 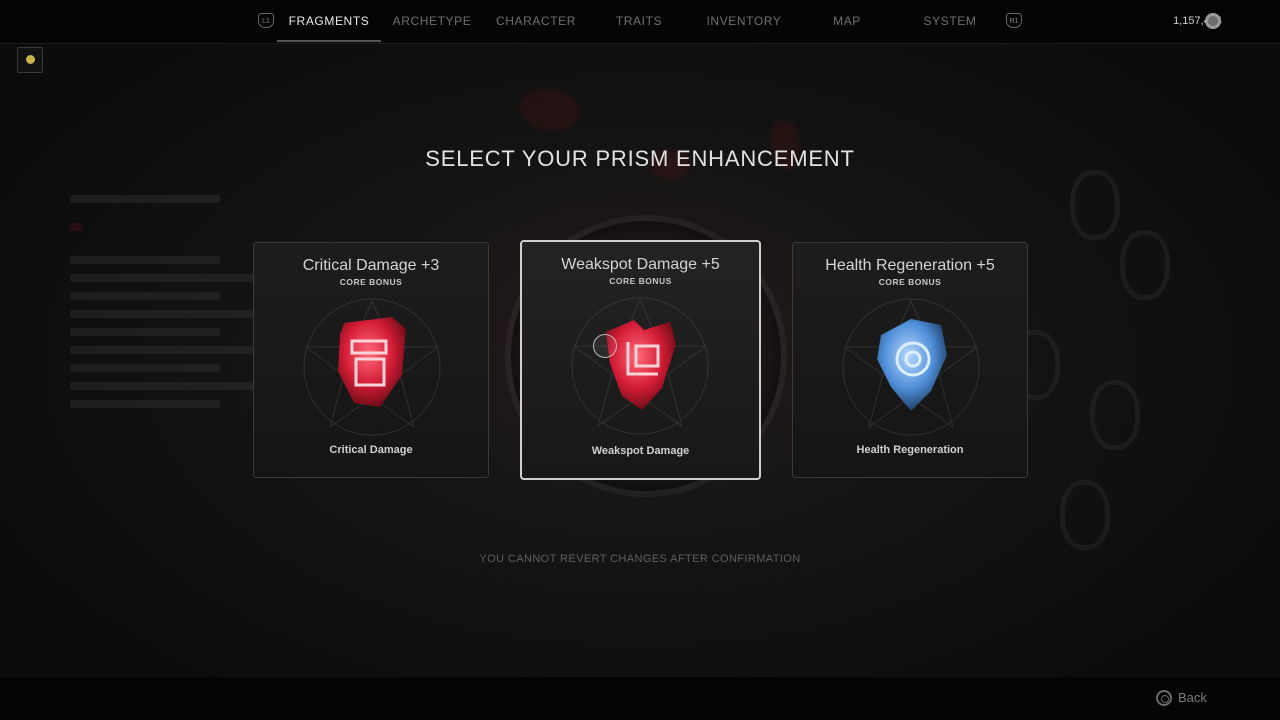 I want to click on back-button: Back, so click(x=1192, y=697).